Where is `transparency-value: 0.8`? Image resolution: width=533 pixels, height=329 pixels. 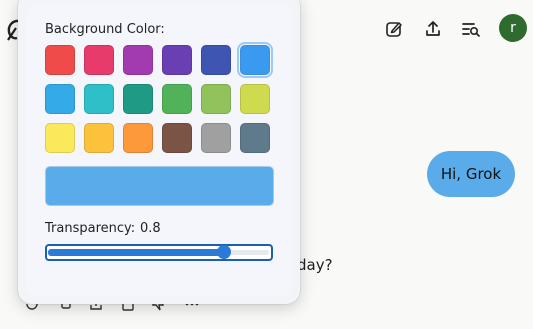
transparency-value: 0.8 is located at coordinates (150, 228).